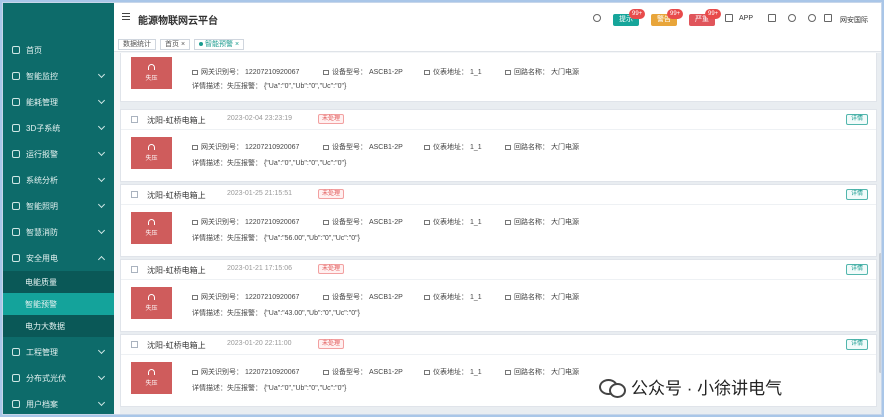 Image resolution: width=884 pixels, height=417 pixels. What do you see at coordinates (690, 386) in the screenshot?
I see `wechat-watermark: 公众号 · 小徐讲电气` at bounding box center [690, 386].